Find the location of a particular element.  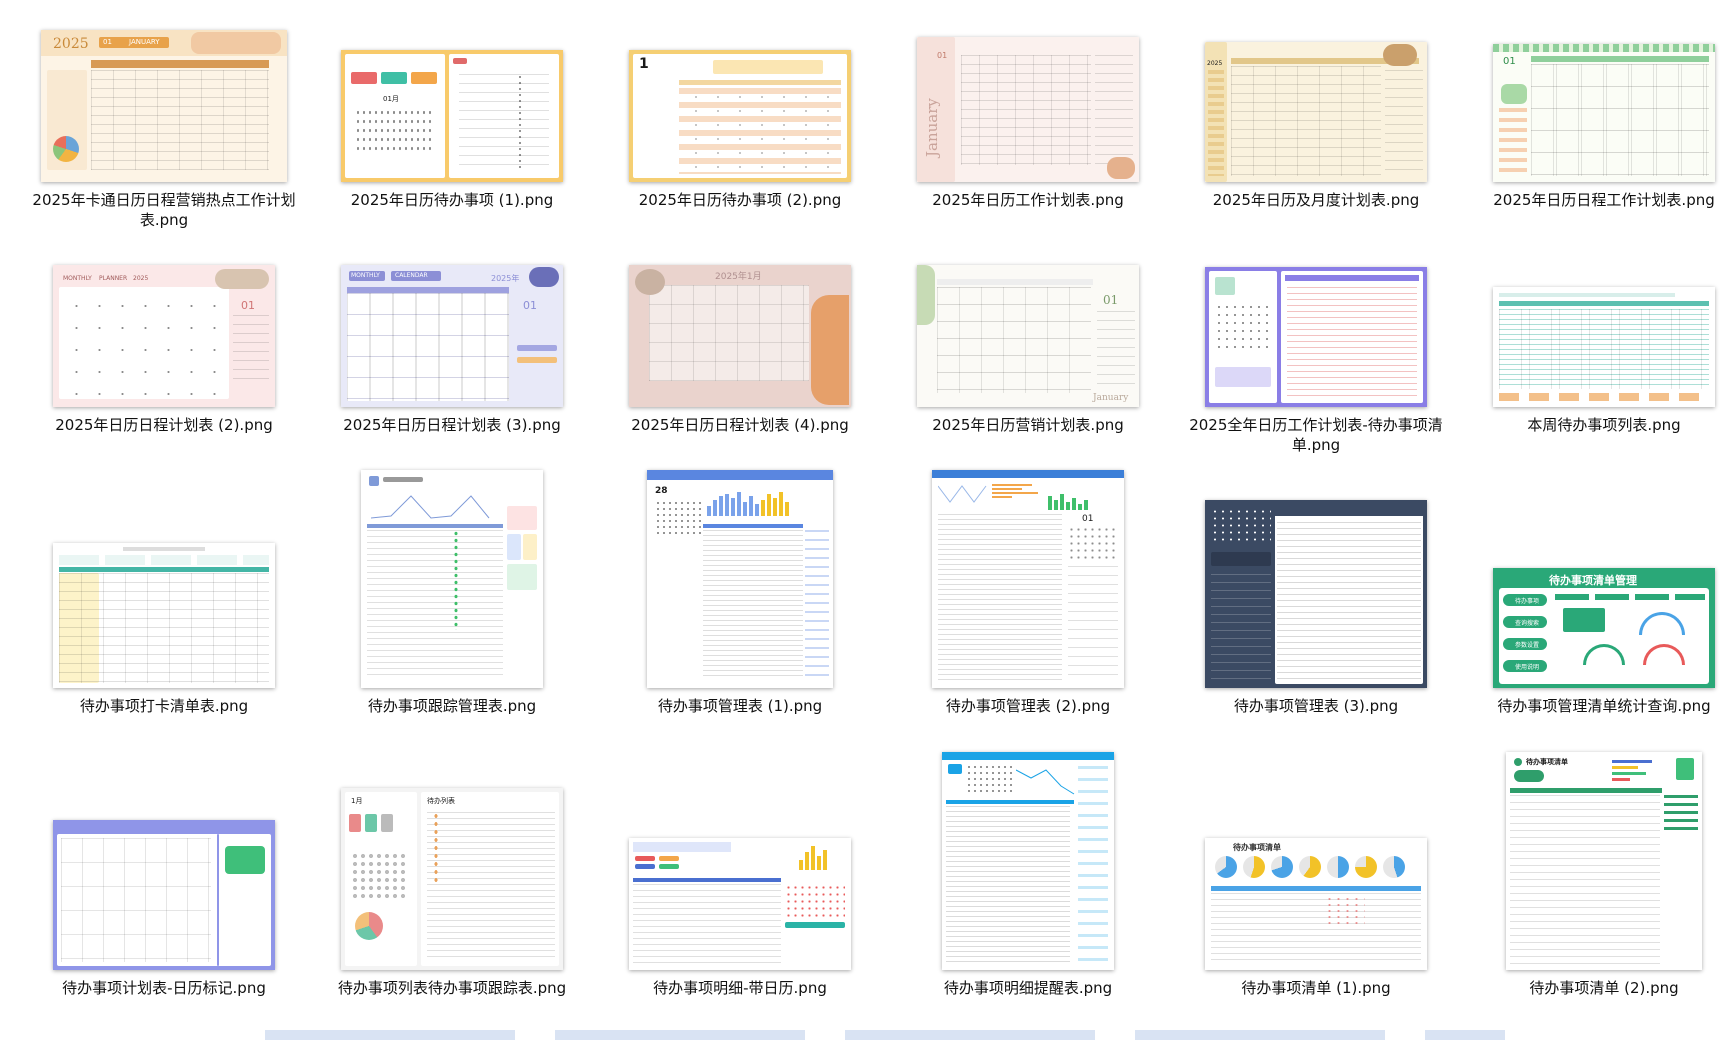

file-item: 待办事项明细-带日历.png is located at coordinates (740, 882).